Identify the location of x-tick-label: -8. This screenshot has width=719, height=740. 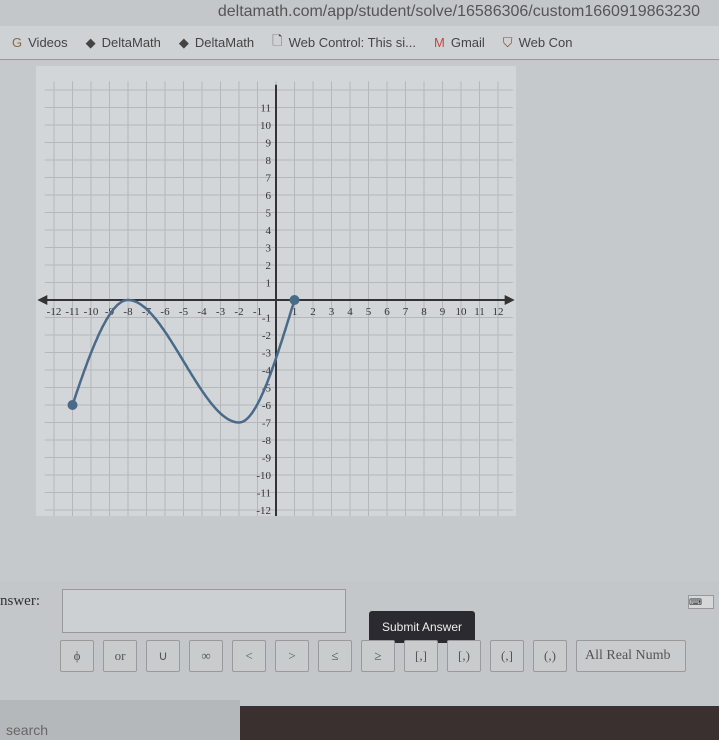
(128, 312).